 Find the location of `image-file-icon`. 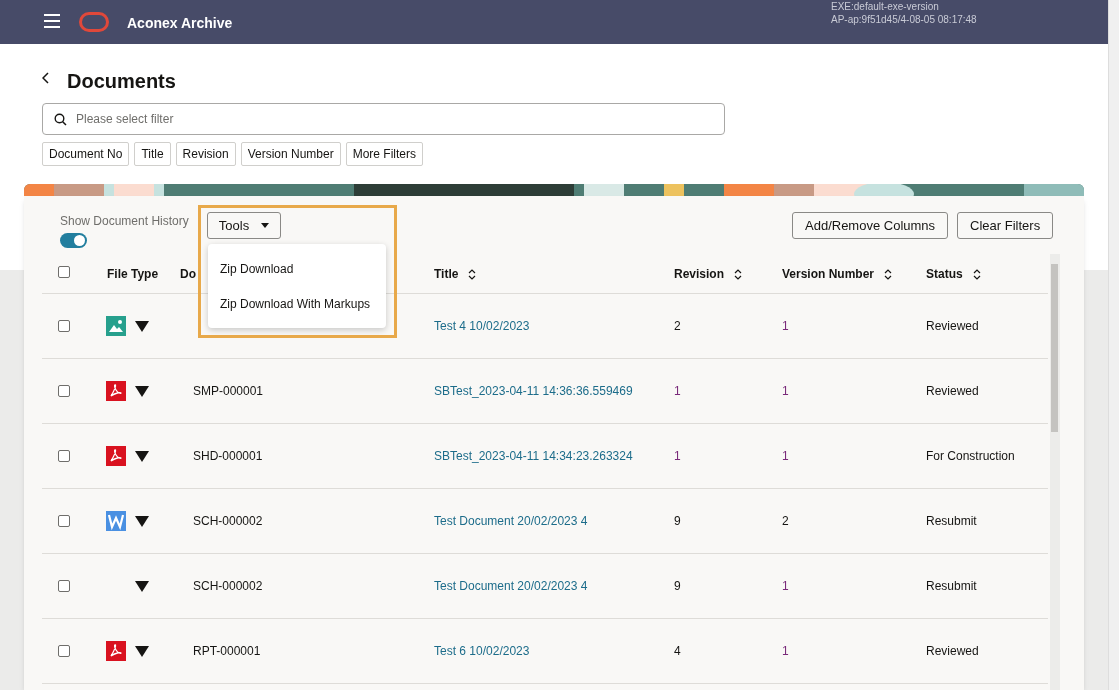

image-file-icon is located at coordinates (116, 326).